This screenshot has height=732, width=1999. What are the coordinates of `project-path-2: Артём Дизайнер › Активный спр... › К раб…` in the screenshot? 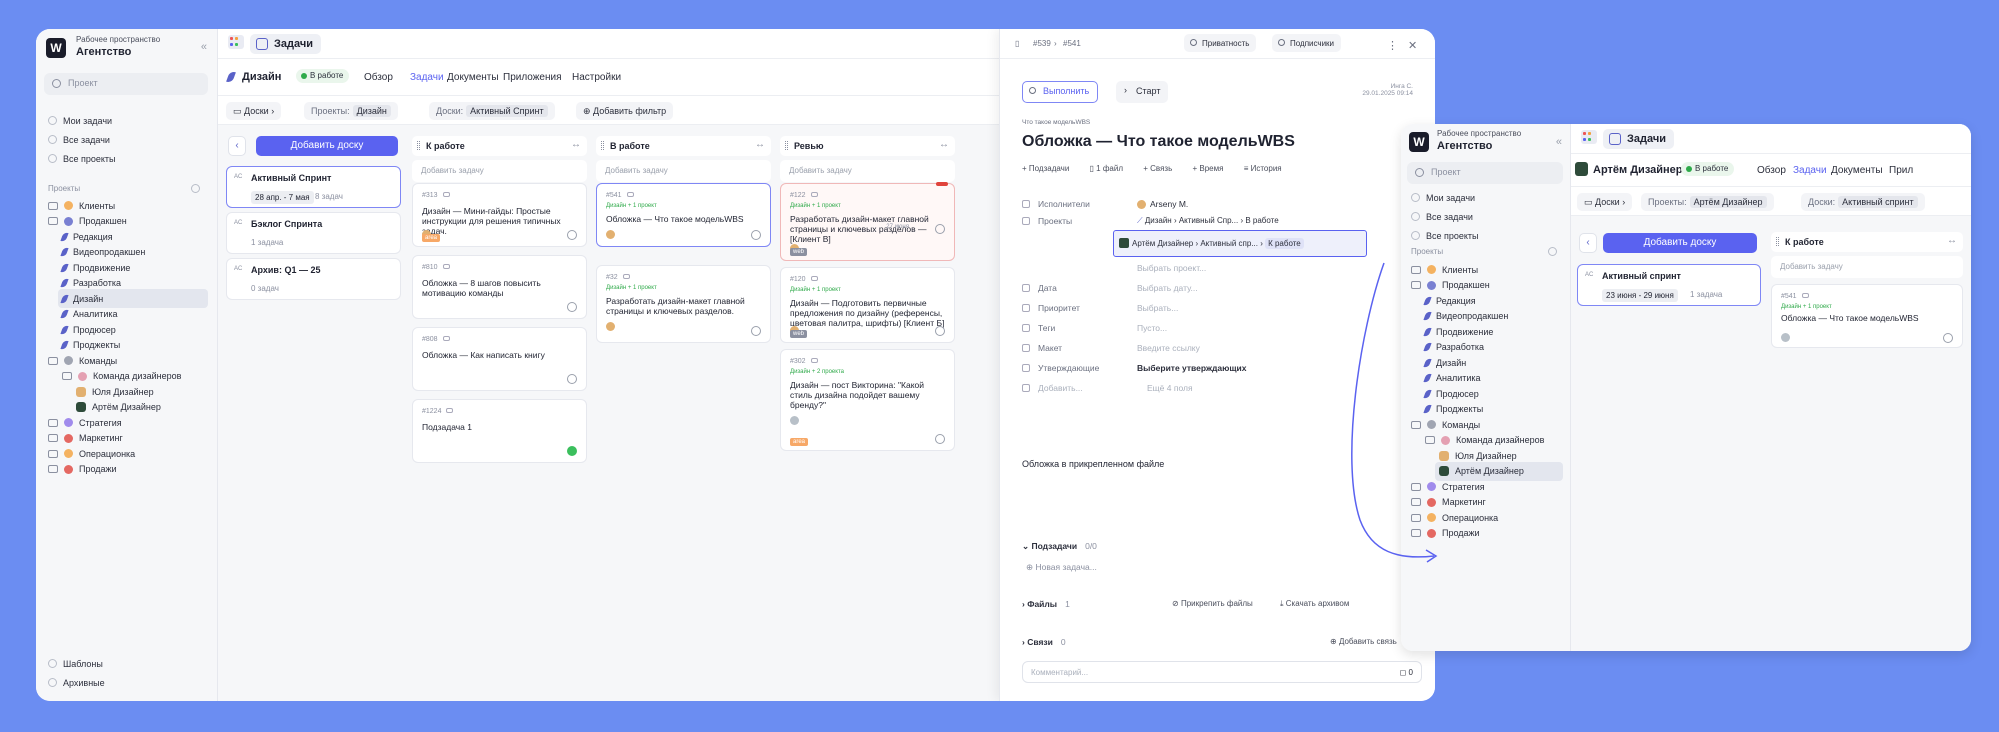 It's located at (1240, 243).